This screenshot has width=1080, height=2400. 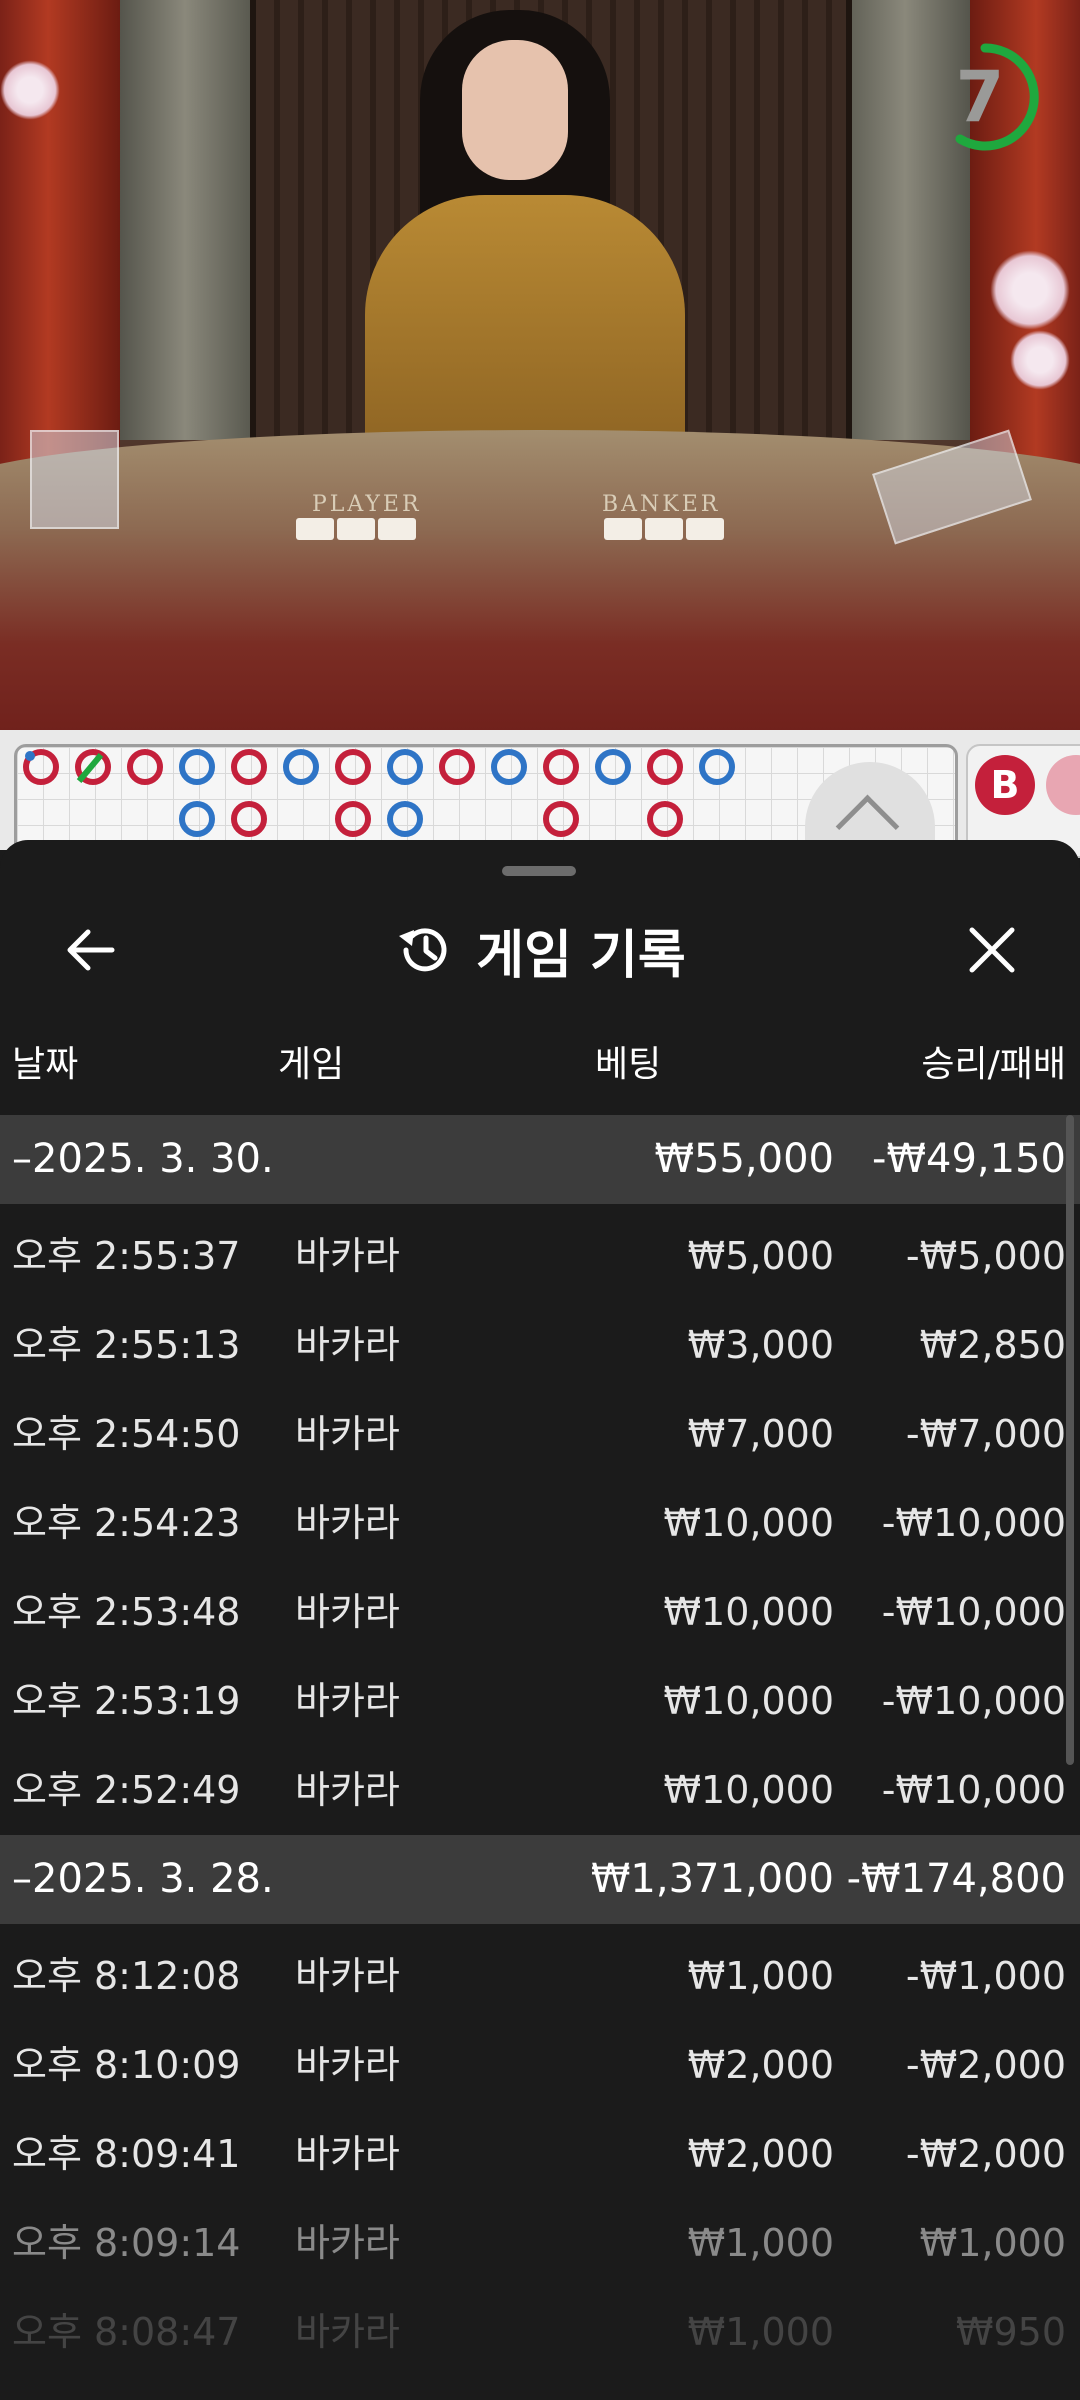 What do you see at coordinates (540, 1523) in the screenshot?
I see `history-row: 오후 2:54:23 바카라 ₩10,000 -₩10,000` at bounding box center [540, 1523].